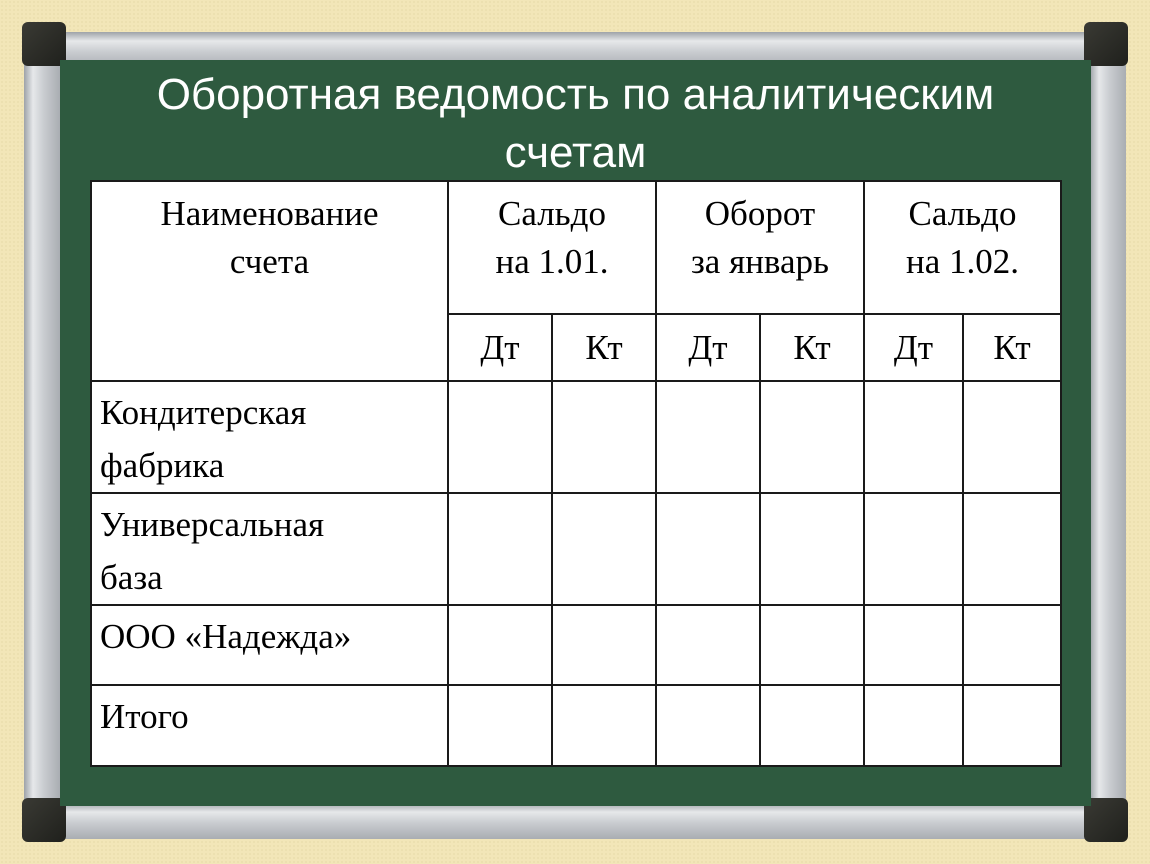  Describe the element at coordinates (42, 435) in the screenshot. I see `chalkboard-frame-left` at that location.